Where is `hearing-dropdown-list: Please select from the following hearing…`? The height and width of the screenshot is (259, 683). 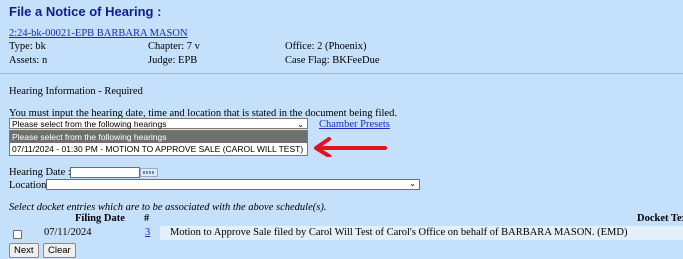 hearing-dropdown-list: Please select from the following hearing… is located at coordinates (158, 143).